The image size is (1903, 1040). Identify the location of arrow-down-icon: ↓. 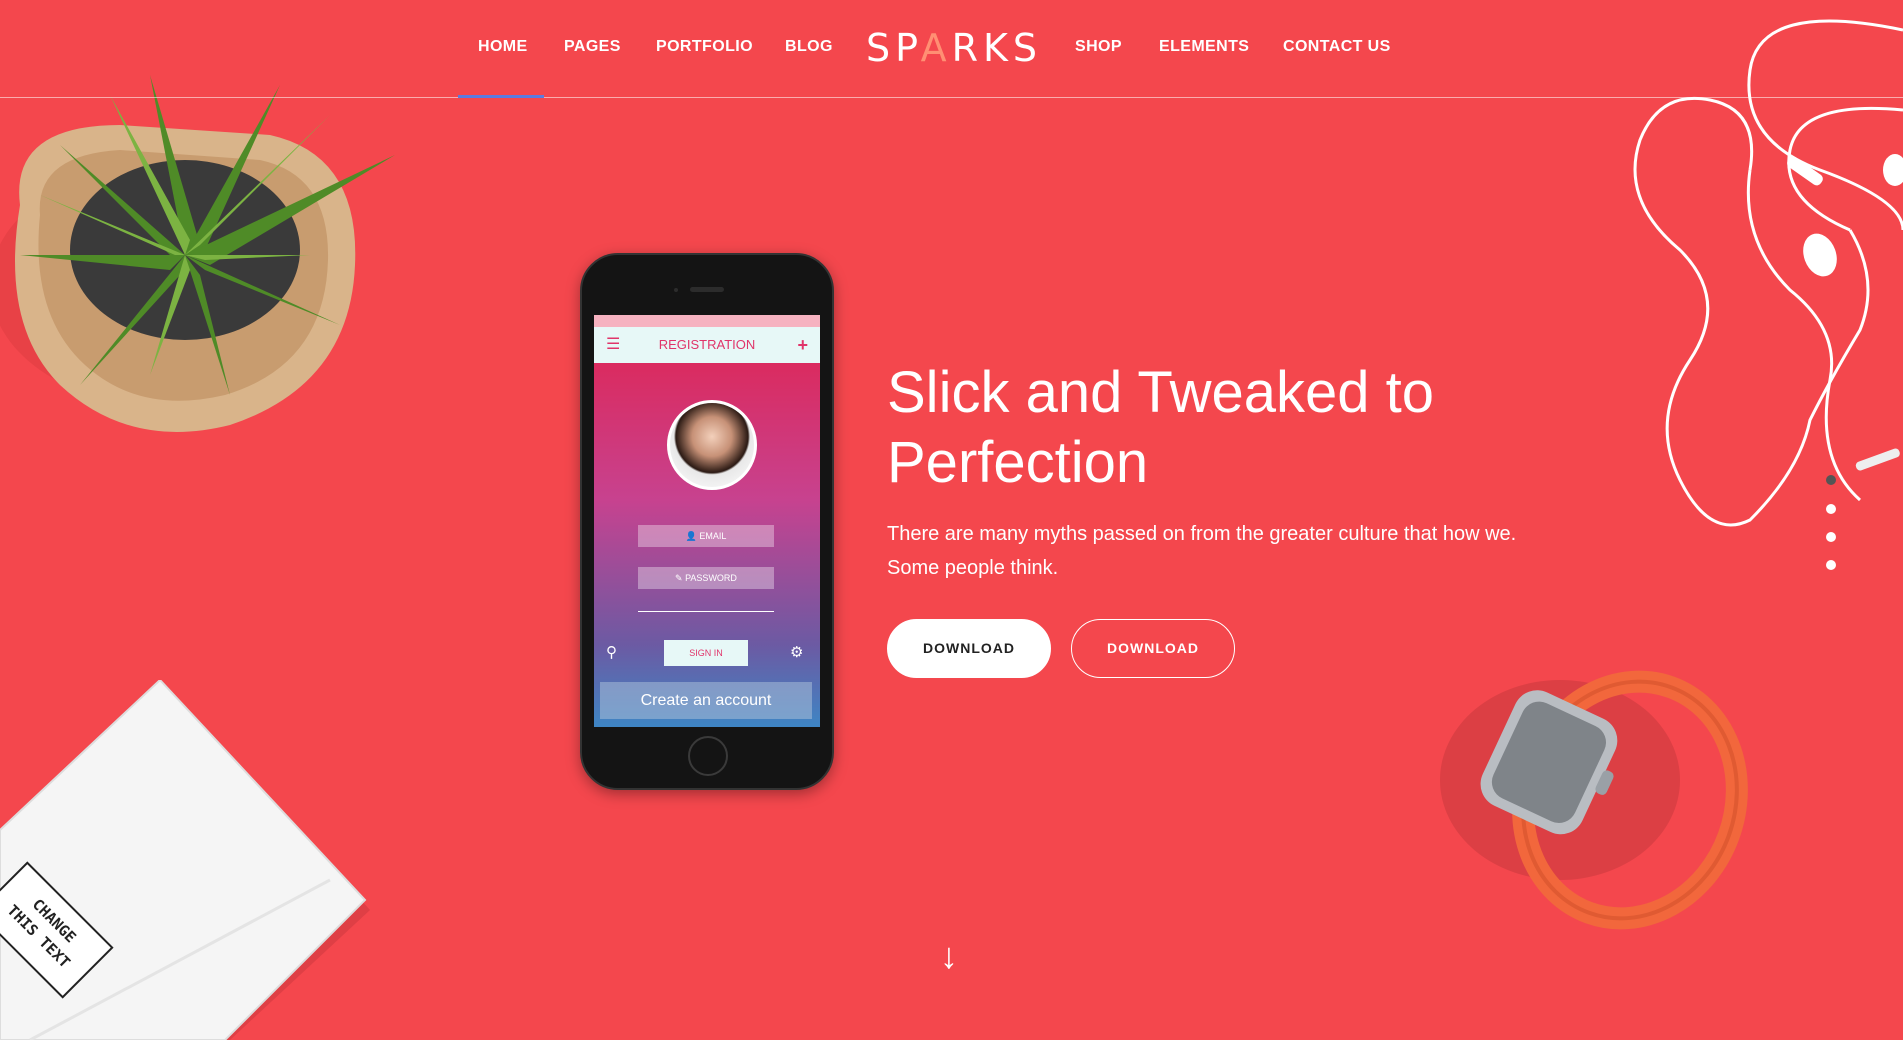
(949, 956).